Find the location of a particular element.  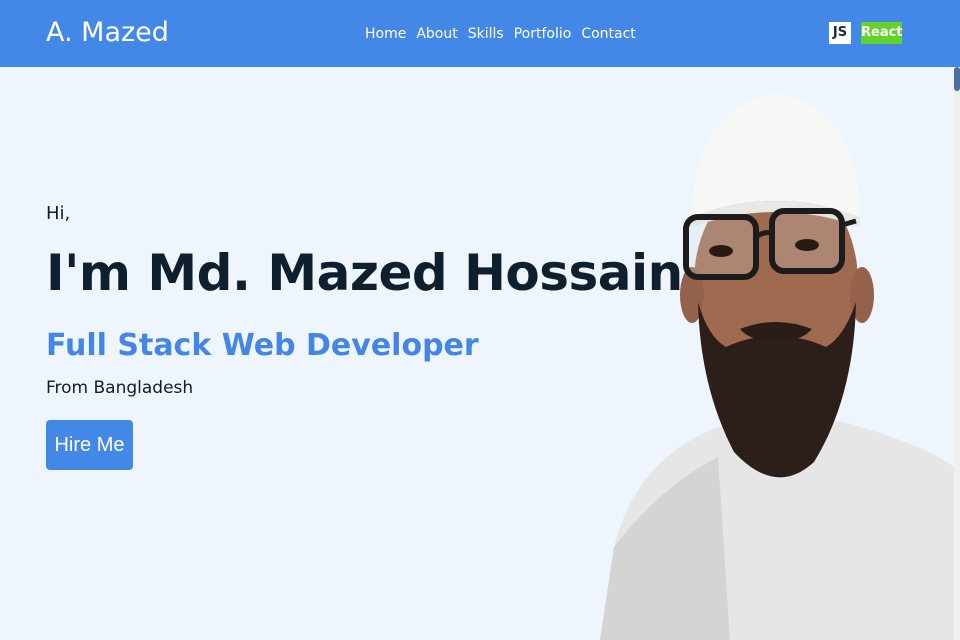

portrait-cap is located at coordinates (776, 155).